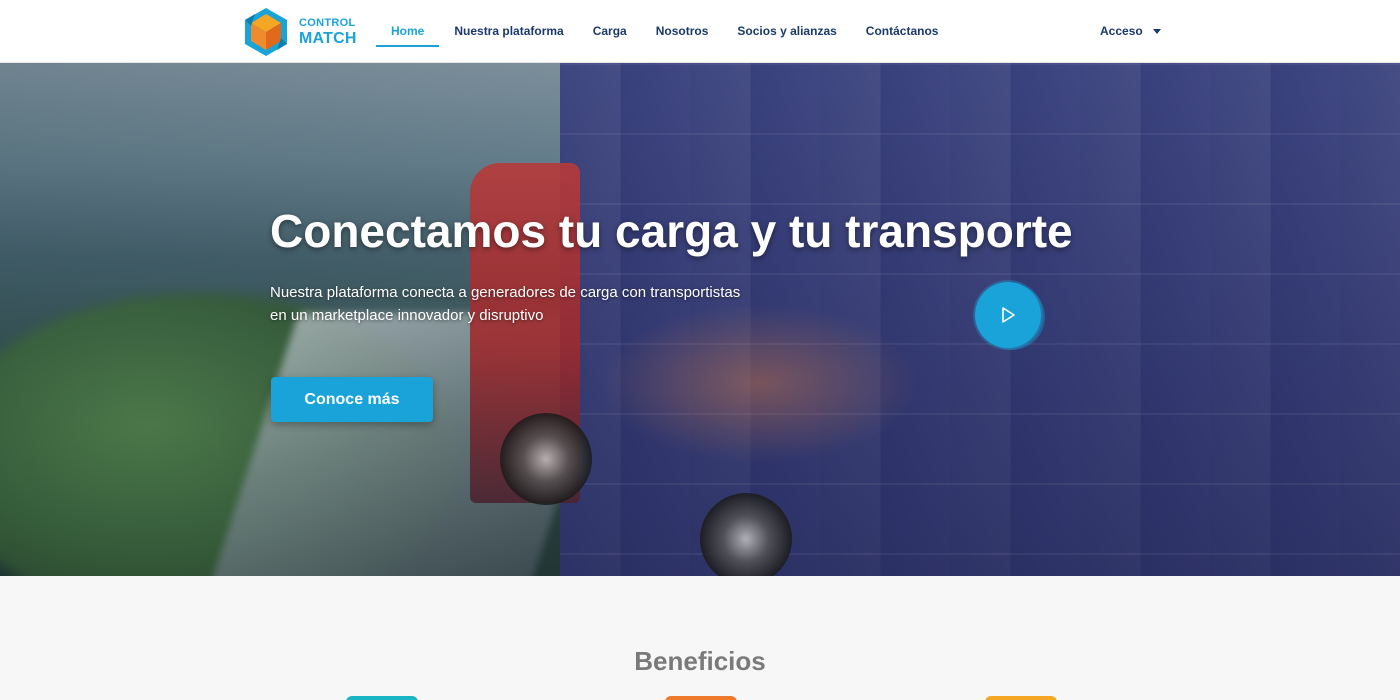  I want to click on benefits-title: Beneficios, so click(700, 661).